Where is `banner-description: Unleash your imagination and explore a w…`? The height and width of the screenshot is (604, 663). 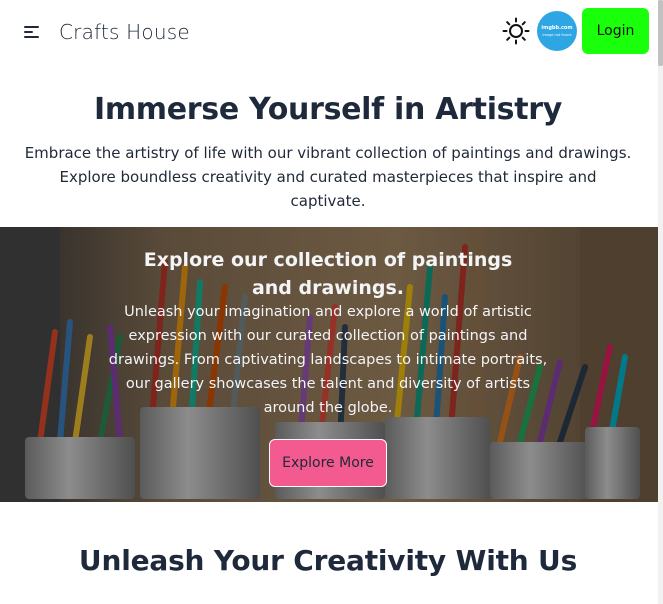
banner-description: Unleash your imagination and explore a w… is located at coordinates (328, 360).